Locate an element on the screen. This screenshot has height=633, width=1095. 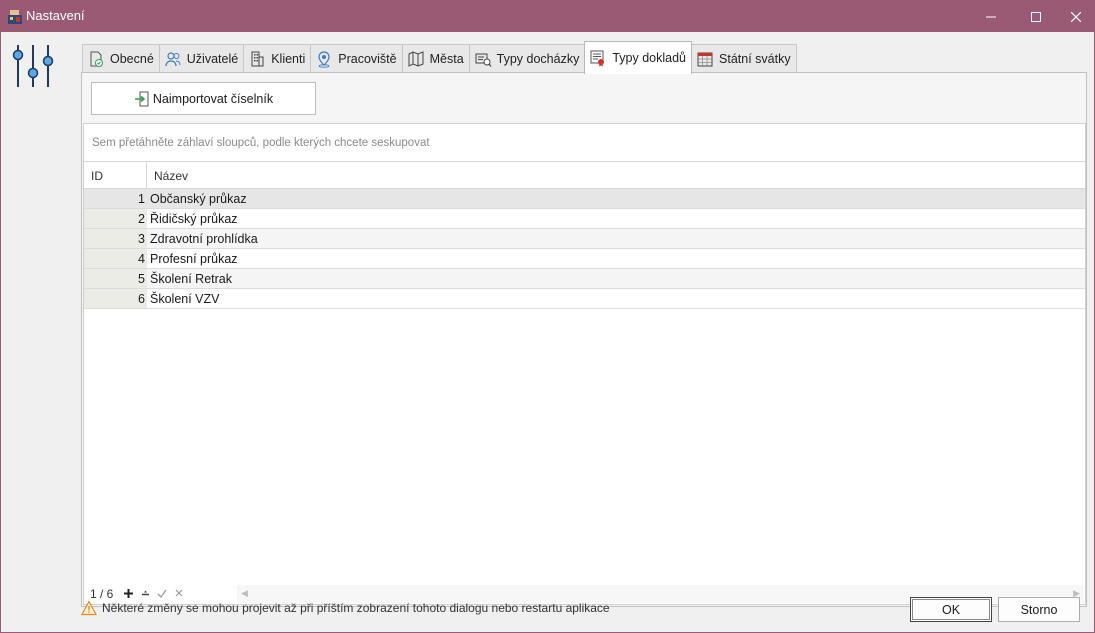
table-row: 5 Školení Retrak is located at coordinates (584, 279).